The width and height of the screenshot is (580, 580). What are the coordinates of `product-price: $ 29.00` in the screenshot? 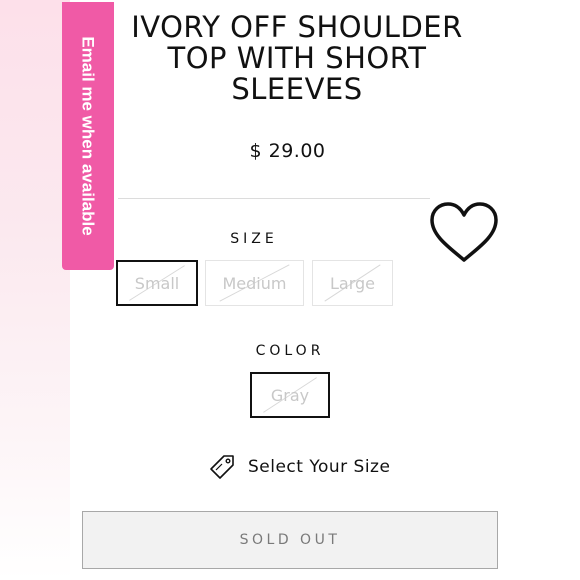 It's located at (287, 151).